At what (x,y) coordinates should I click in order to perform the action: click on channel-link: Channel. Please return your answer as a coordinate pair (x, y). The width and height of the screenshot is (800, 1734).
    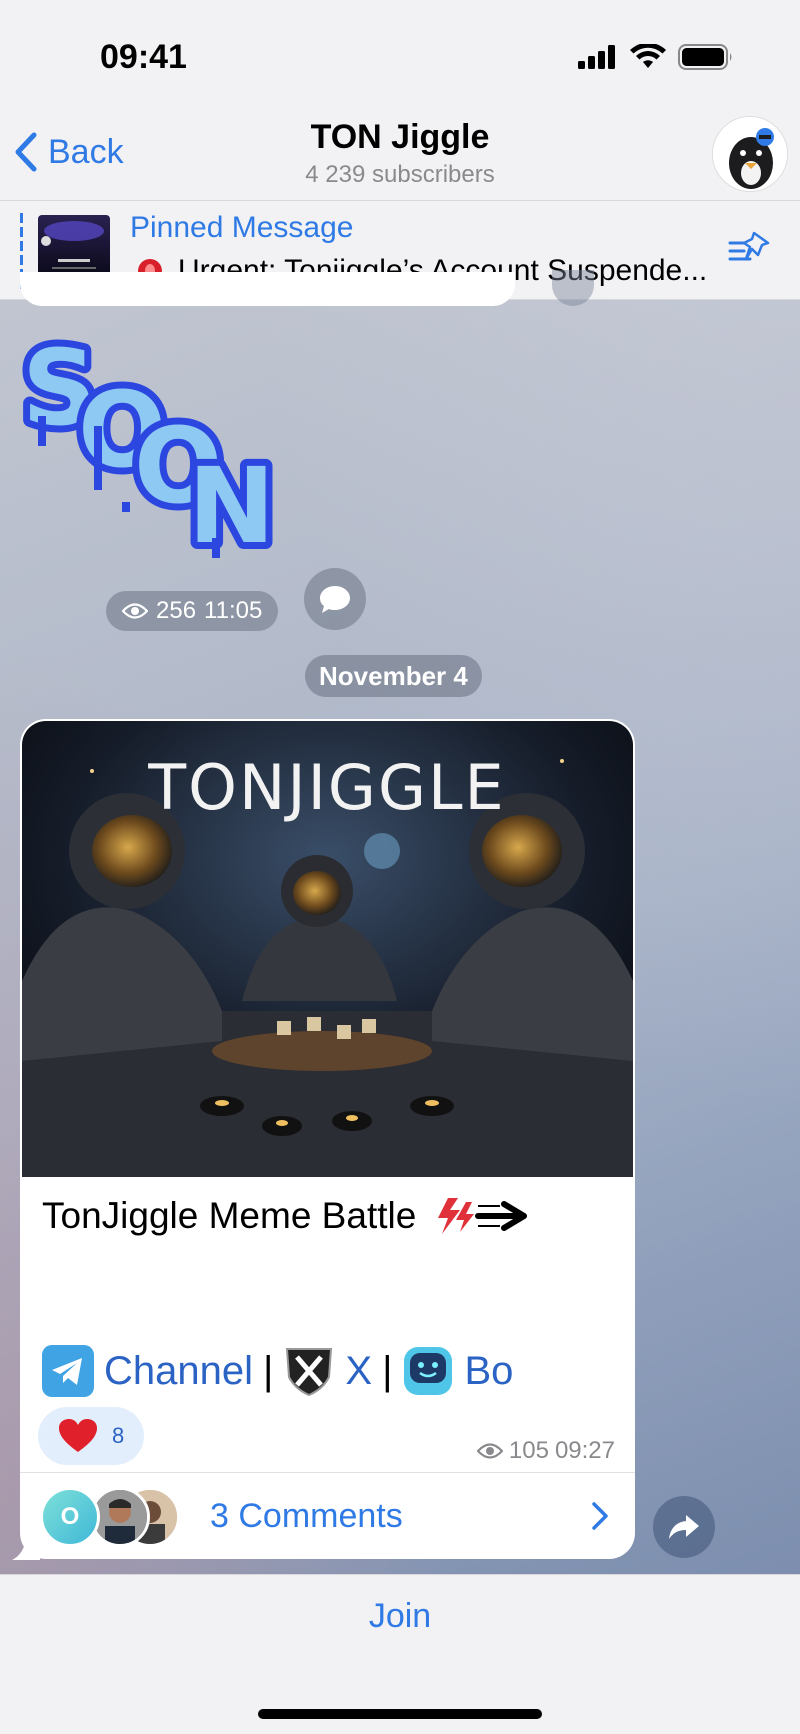
    Looking at the image, I should click on (178, 1371).